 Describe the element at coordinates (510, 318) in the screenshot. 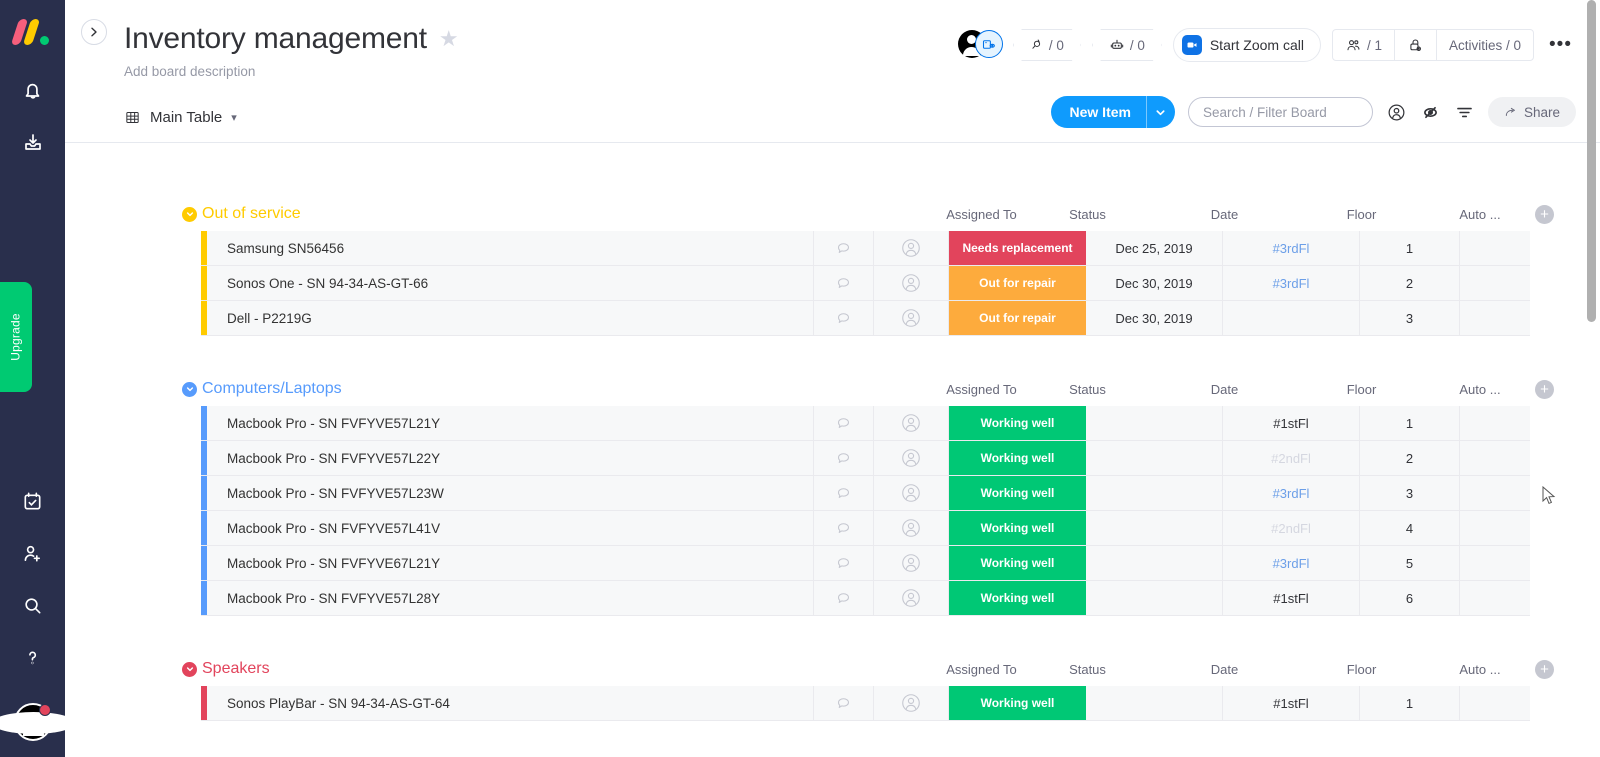

I see `item-name: Dell - P2219G` at that location.